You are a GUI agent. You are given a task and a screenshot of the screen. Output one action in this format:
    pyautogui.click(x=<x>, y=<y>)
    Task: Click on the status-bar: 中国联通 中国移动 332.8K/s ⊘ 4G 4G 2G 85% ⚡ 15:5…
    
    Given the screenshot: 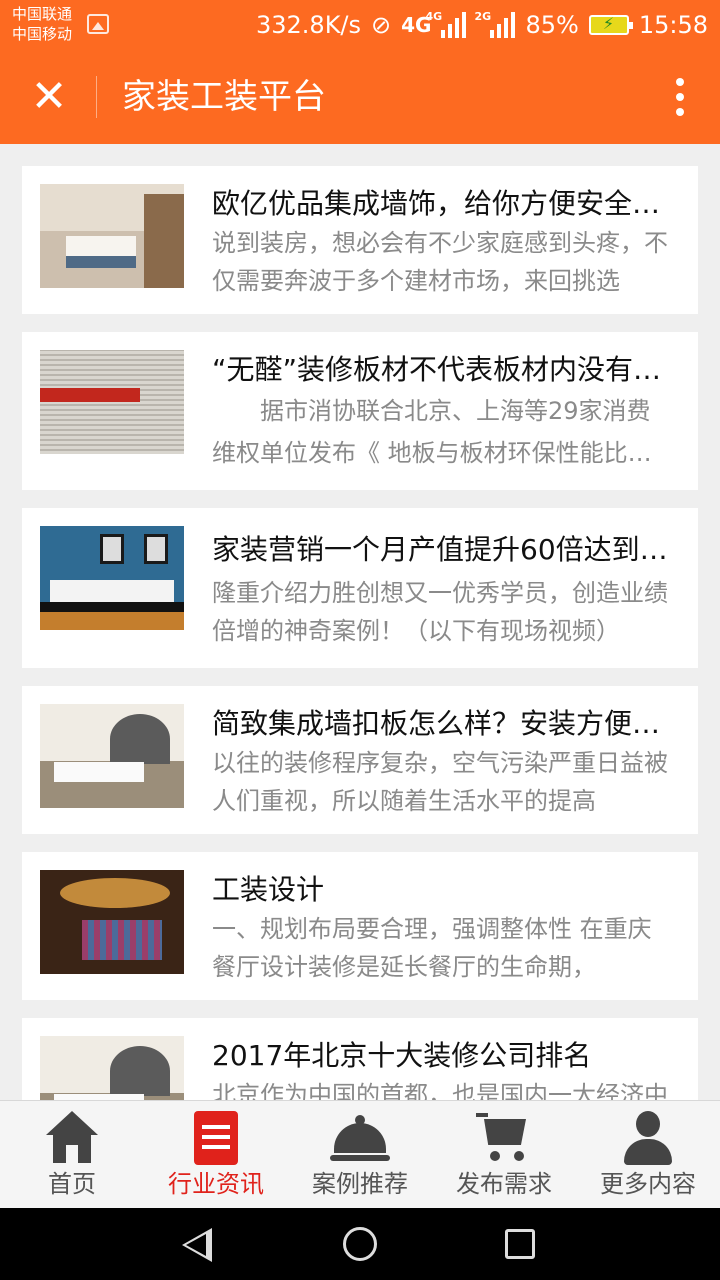 What is the action you would take?
    pyautogui.click(x=360, y=25)
    